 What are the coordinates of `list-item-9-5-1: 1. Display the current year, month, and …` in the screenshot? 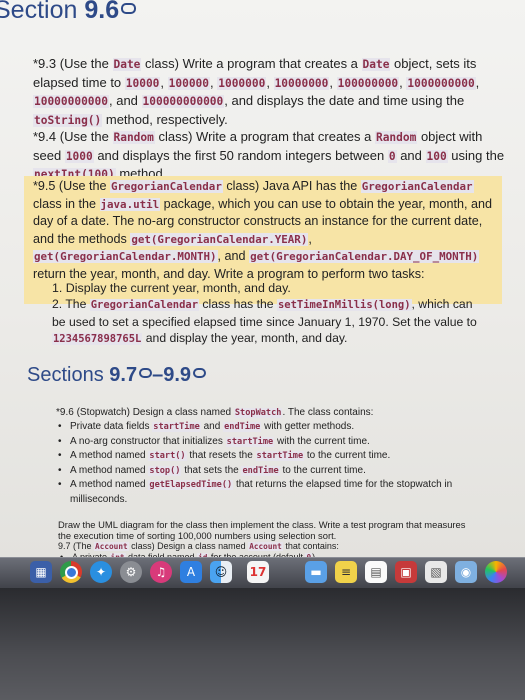 It's located at (171, 288).